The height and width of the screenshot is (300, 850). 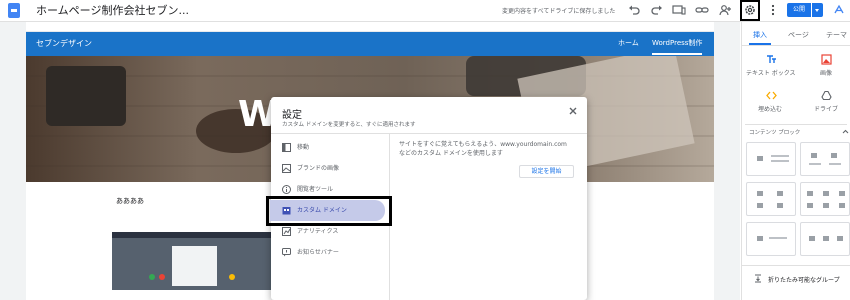 I want to click on nav-item-wordpress: WordPress制作, so click(x=677, y=43).